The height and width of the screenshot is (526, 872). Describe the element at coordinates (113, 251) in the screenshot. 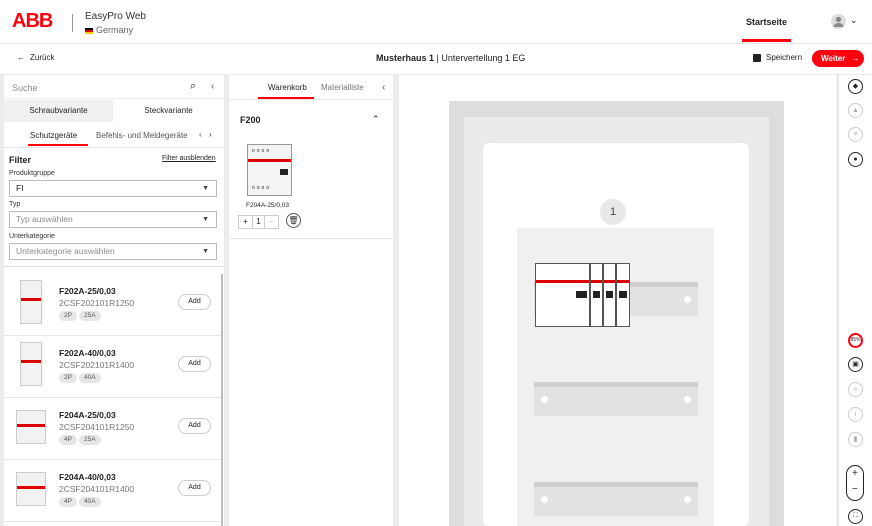

I see `unterkategorie-select: Unterkategorie auswählen ▼` at that location.